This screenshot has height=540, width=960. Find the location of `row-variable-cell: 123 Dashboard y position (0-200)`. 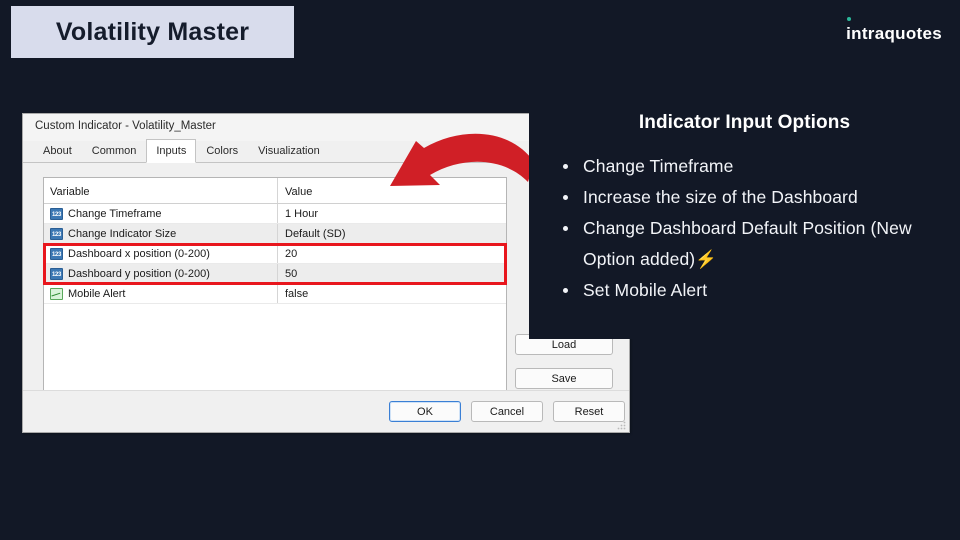

row-variable-cell: 123 Dashboard y position (0-200) is located at coordinates (161, 273).